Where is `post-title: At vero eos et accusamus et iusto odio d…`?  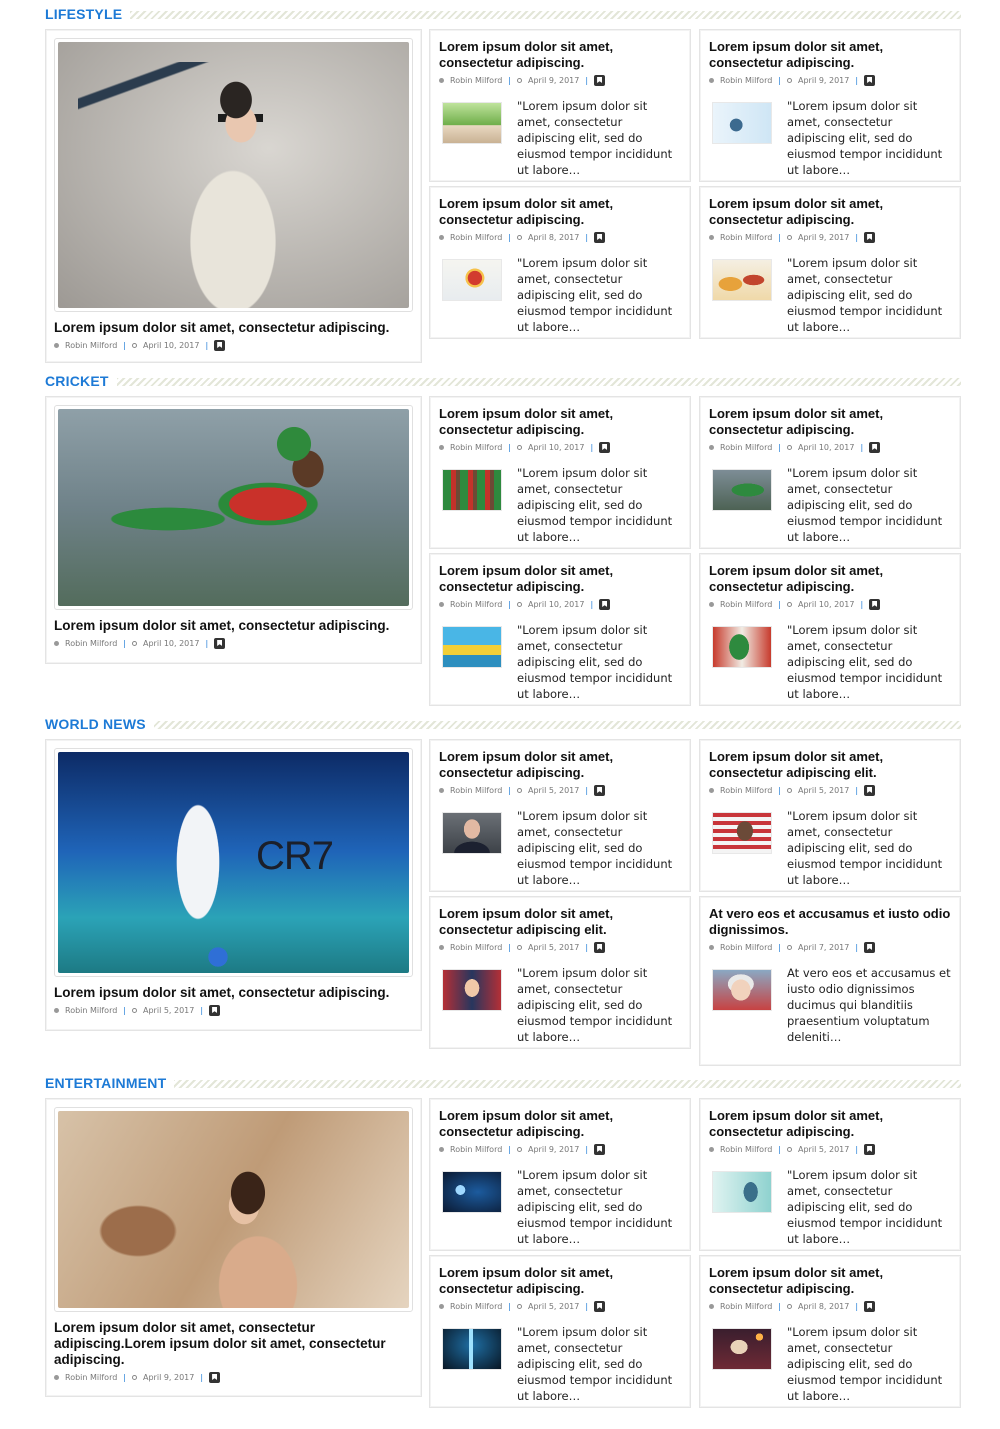
post-title: At vero eos et accusamus et iusto odio d… is located at coordinates (830, 922).